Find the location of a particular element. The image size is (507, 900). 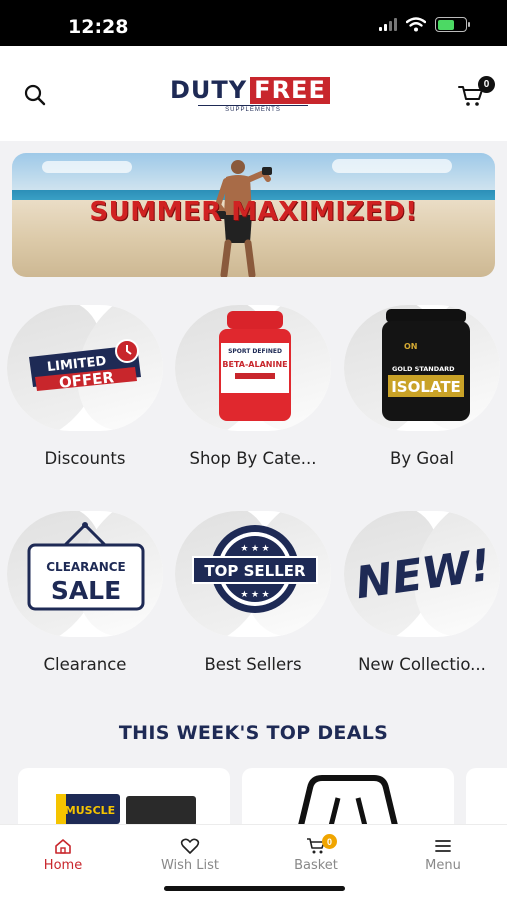

beta-alanine-bottle: SPORT DEFINED BETA-ALANINE is located at coordinates (255, 366).